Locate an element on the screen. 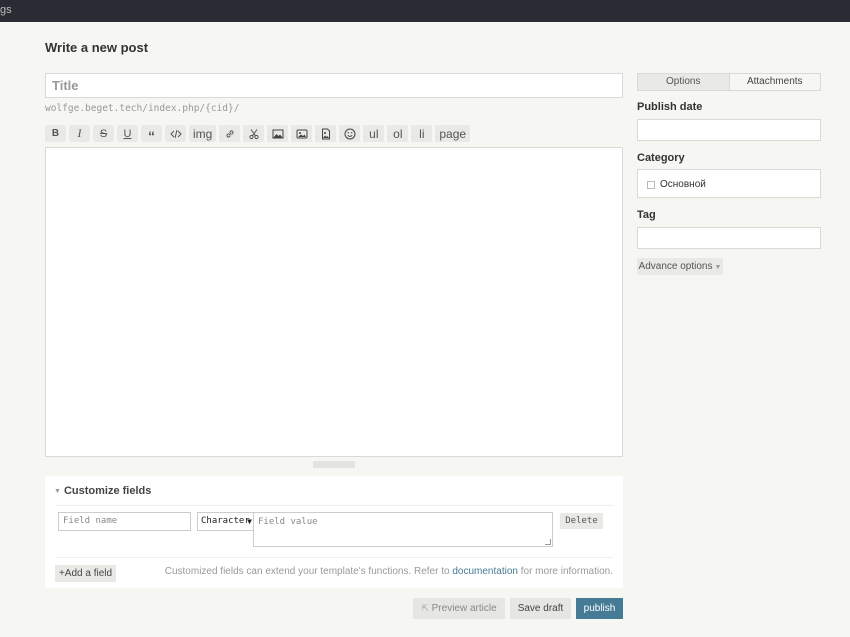 The height and width of the screenshot is (637, 850). italic-label: I is located at coordinates (79, 133).